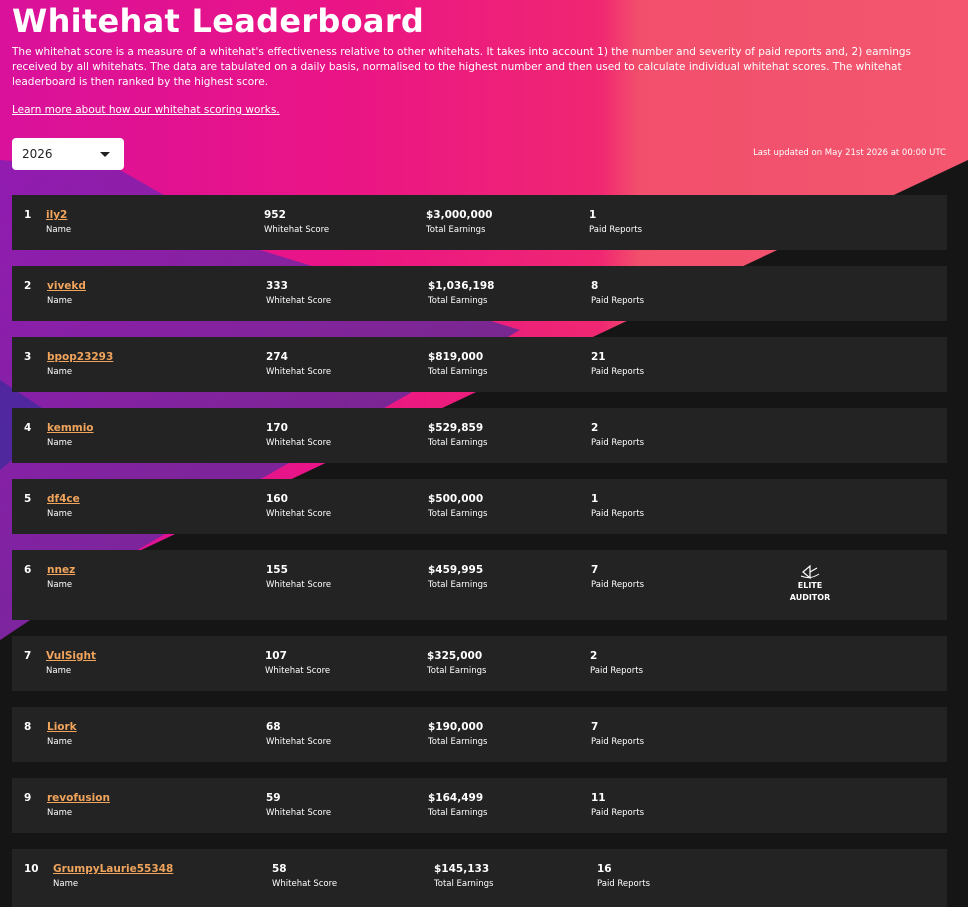 This screenshot has width=968, height=907. Describe the element at coordinates (63, 499) in the screenshot. I see `whitehat-name-link: df4ce` at that location.